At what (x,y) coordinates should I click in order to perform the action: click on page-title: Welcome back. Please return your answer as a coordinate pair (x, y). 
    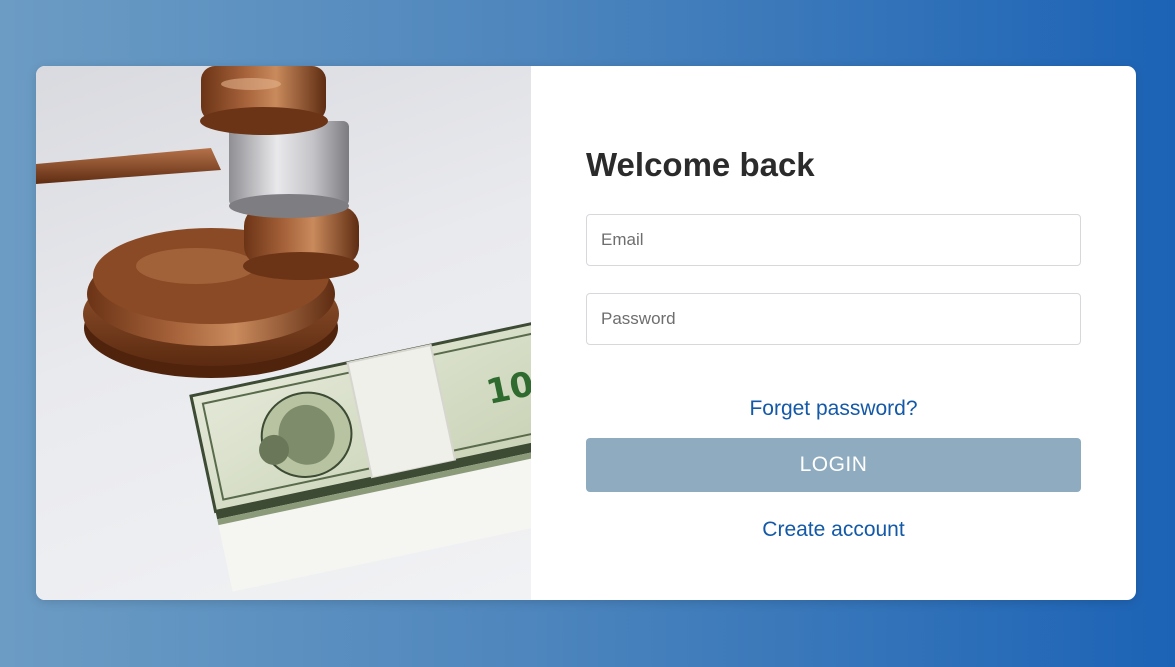
    Looking at the image, I should click on (700, 164).